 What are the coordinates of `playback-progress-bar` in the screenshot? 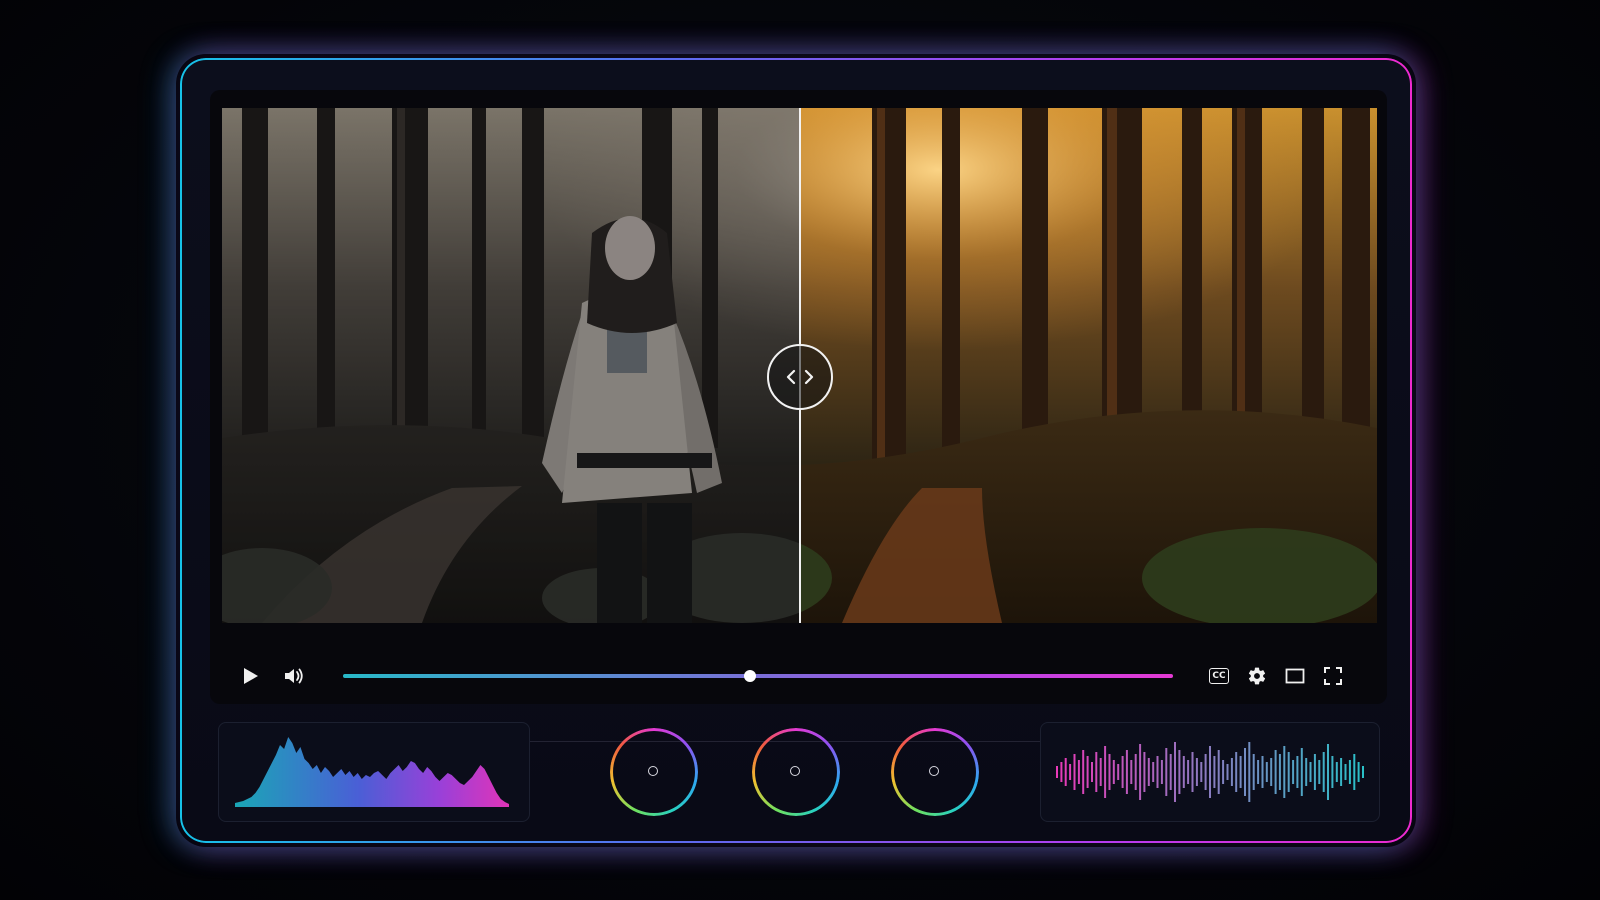 It's located at (758, 676).